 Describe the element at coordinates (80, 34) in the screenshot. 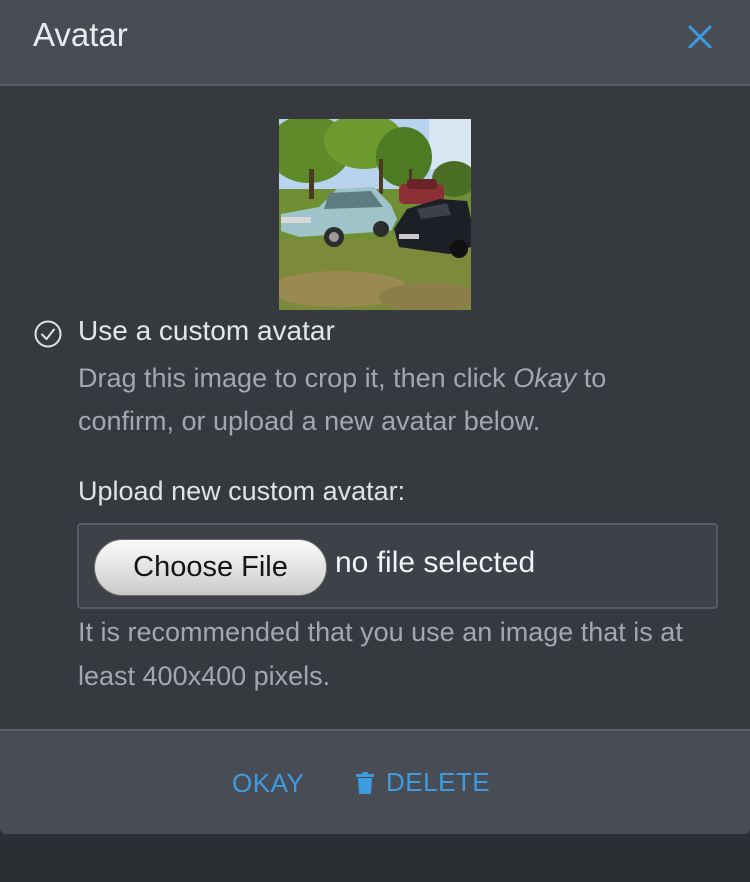

I see `dialog-title: Avatar` at that location.